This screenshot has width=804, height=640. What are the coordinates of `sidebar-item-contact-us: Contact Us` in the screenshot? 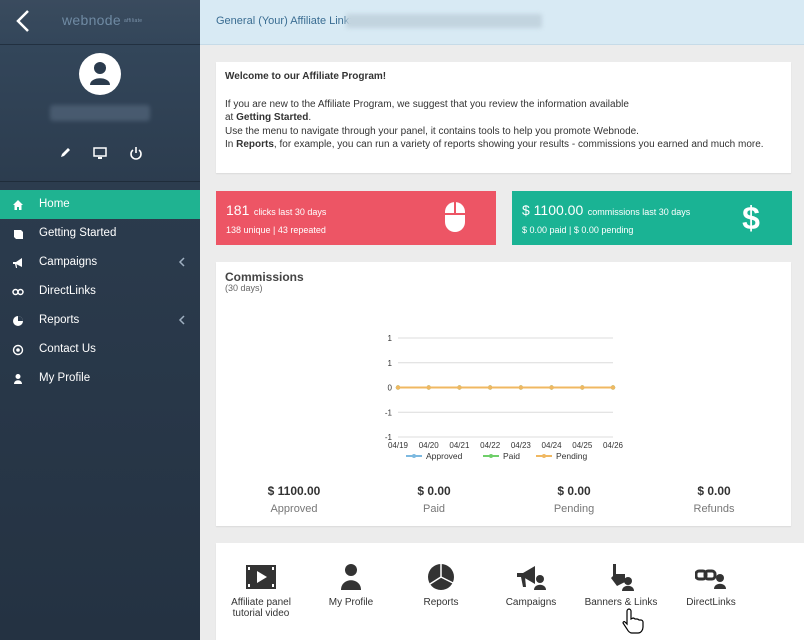 It's located at (100, 349).